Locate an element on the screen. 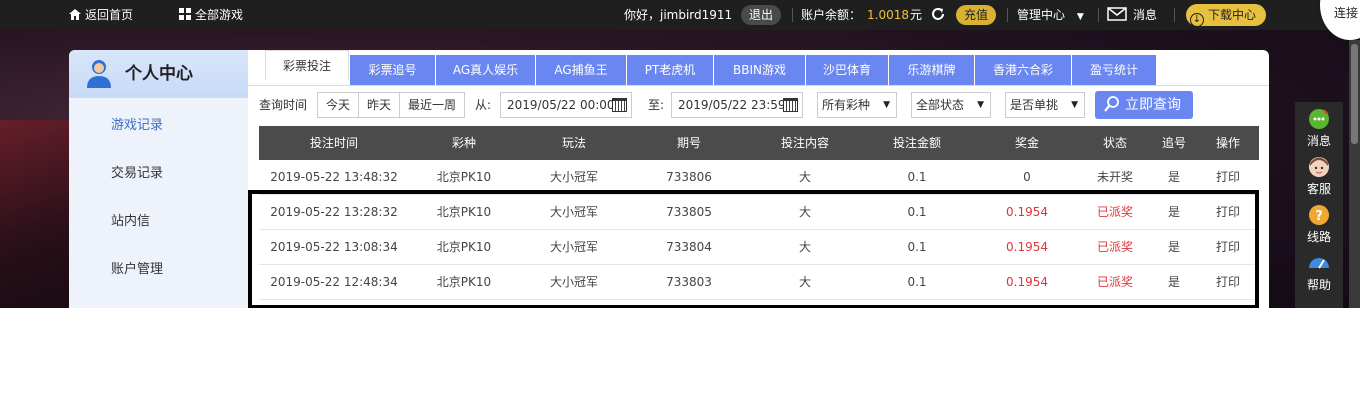 The width and height of the screenshot is (1360, 407). tab-profit-stats: 盈亏统计 is located at coordinates (1114, 70).